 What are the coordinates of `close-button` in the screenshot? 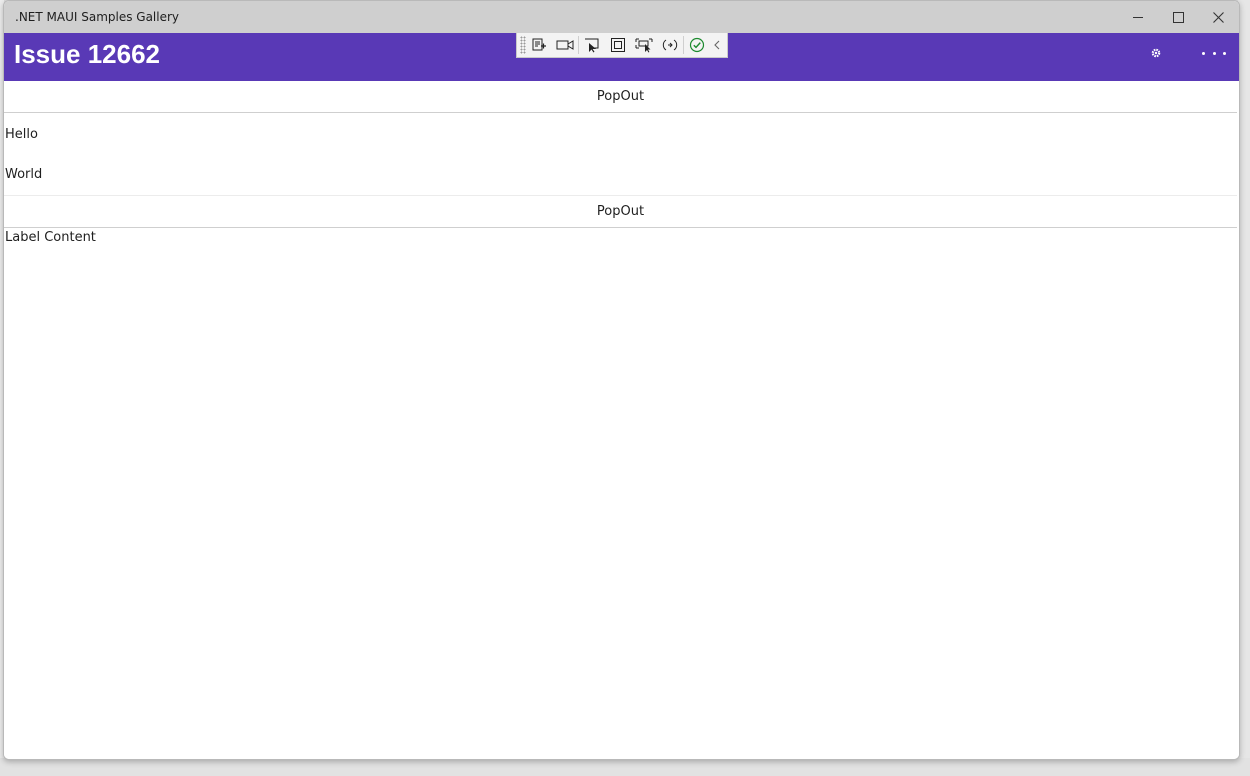 It's located at (1218, 17).